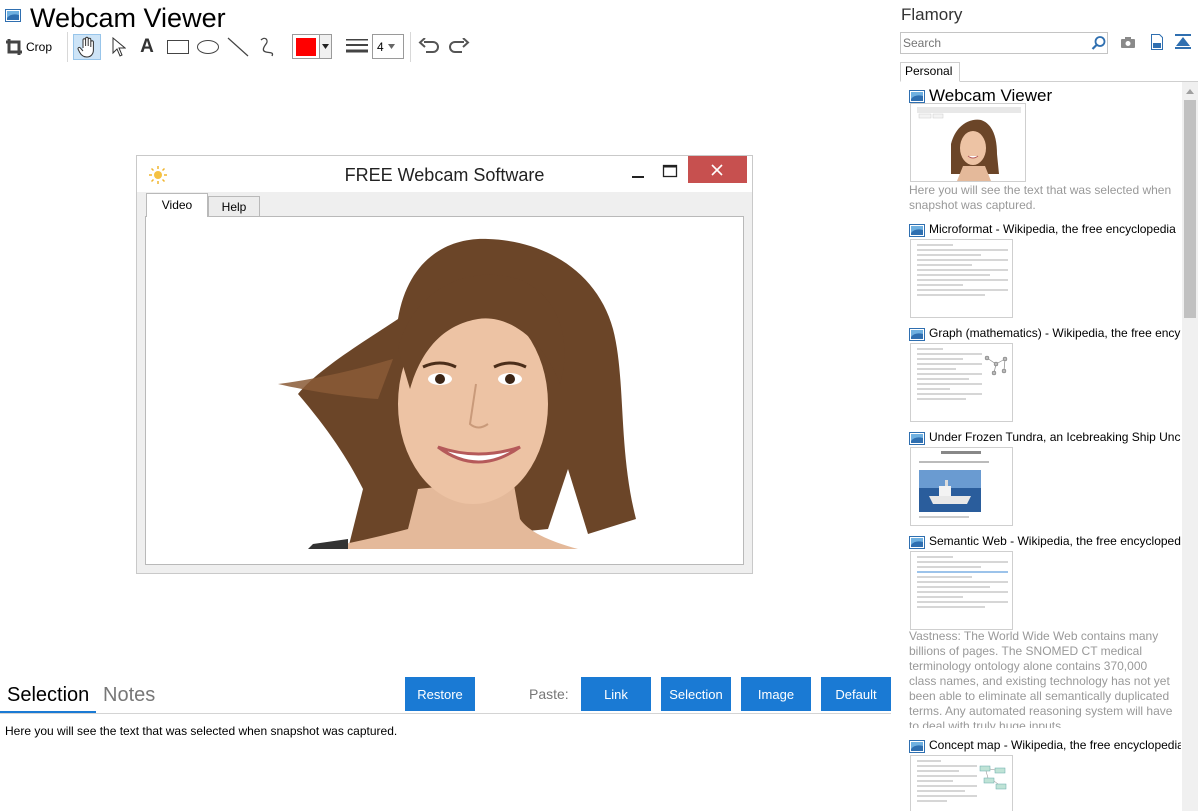 Image resolution: width=1198 pixels, height=811 pixels. Describe the element at coordinates (776, 694) in the screenshot. I see `paste-image-button: Image` at that location.